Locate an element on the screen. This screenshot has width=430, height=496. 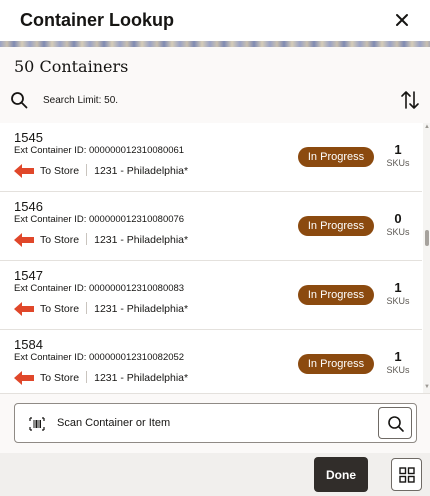
grid-button is located at coordinates (406, 474).